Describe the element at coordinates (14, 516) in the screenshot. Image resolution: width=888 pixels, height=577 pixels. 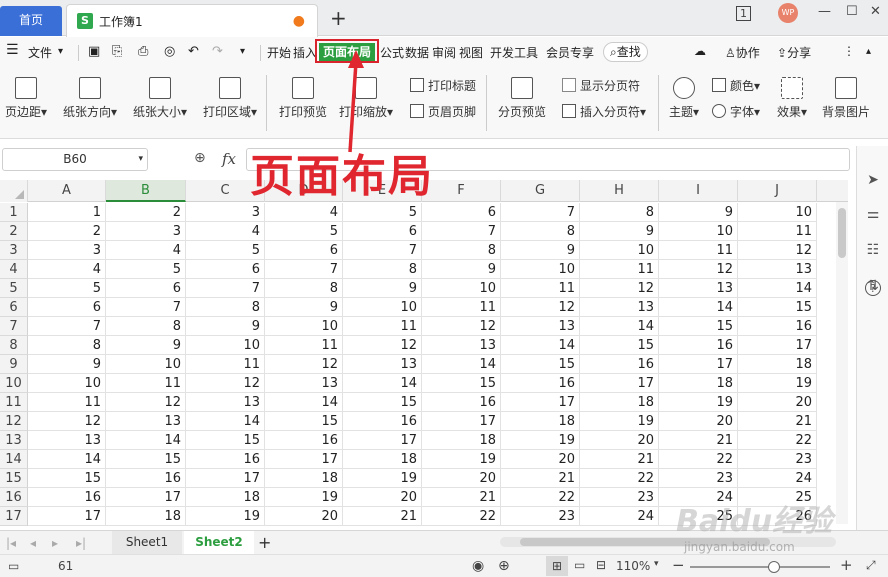
I see `row-header: 17` at that location.